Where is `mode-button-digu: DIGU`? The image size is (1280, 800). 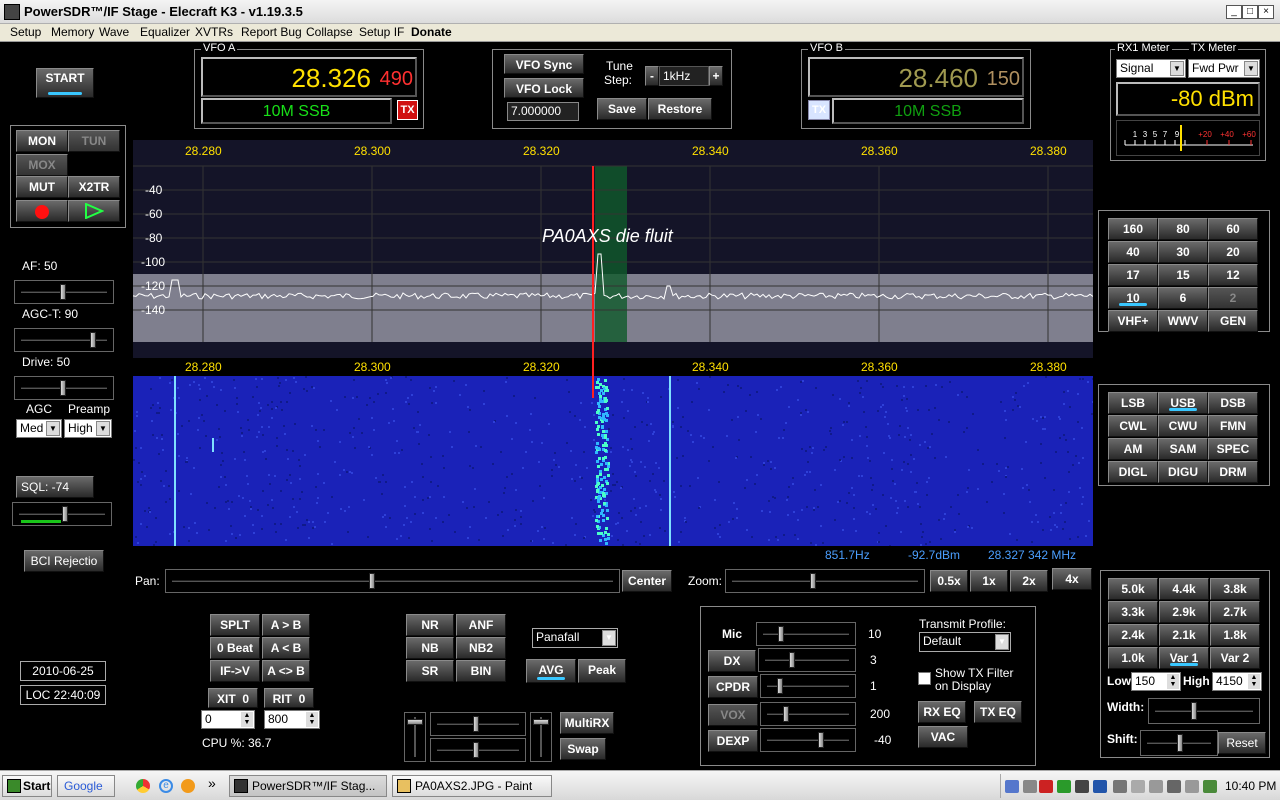
mode-button-digu: DIGU is located at coordinates (1183, 472).